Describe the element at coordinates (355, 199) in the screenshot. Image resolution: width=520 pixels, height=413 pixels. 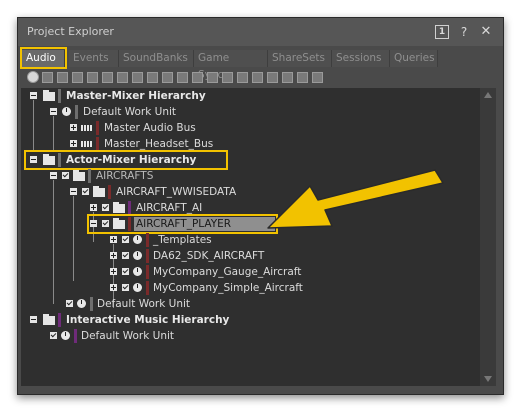
I see `callout-arrow-icon` at that location.